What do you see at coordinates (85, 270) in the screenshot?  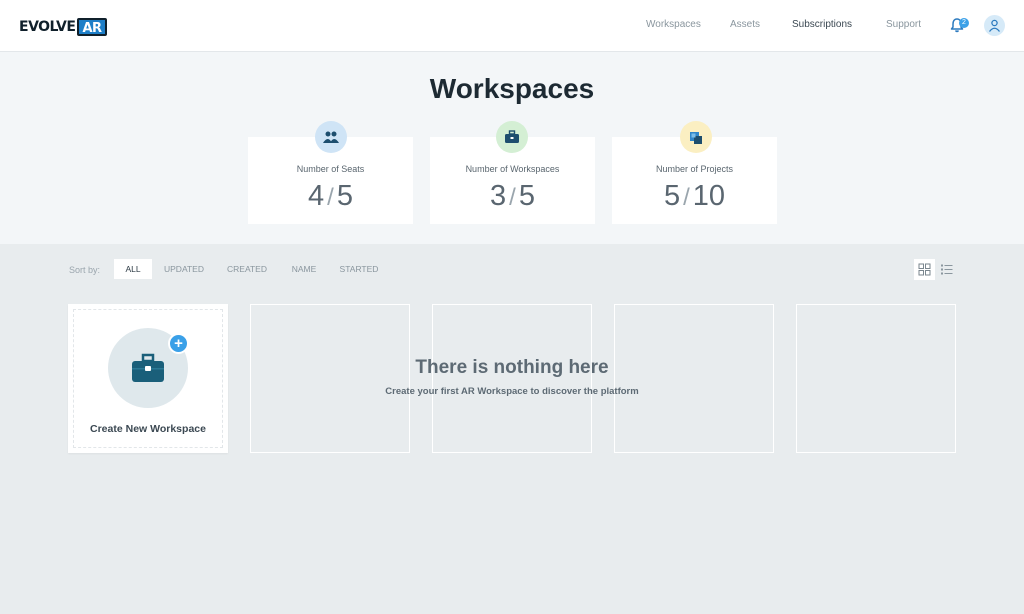 I see `sort-by-label: Sort by:` at bounding box center [85, 270].